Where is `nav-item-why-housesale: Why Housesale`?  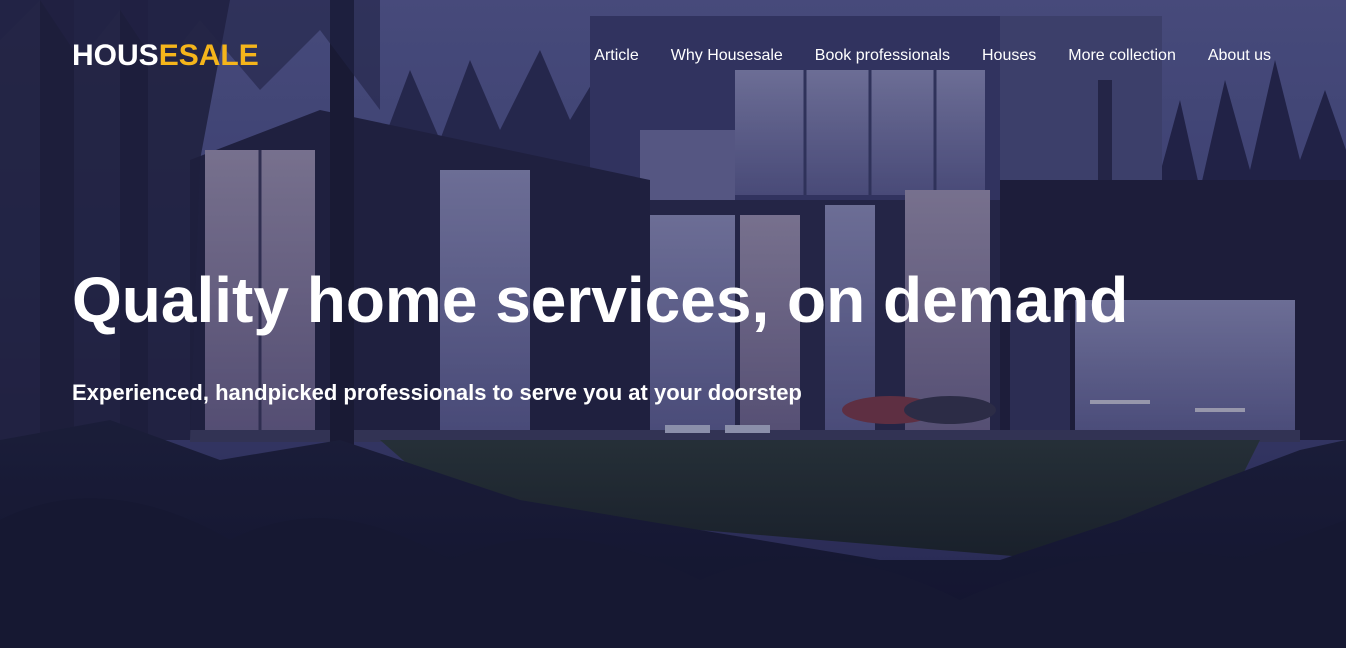
nav-item-why-housesale: Why Housesale is located at coordinates (727, 56).